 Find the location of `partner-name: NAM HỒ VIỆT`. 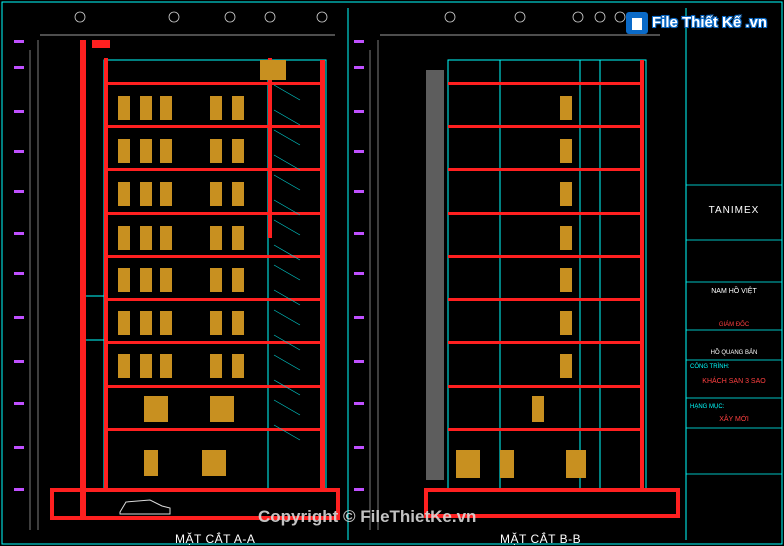

partner-name: NAM HỒ VIỆT is located at coordinates (734, 291).